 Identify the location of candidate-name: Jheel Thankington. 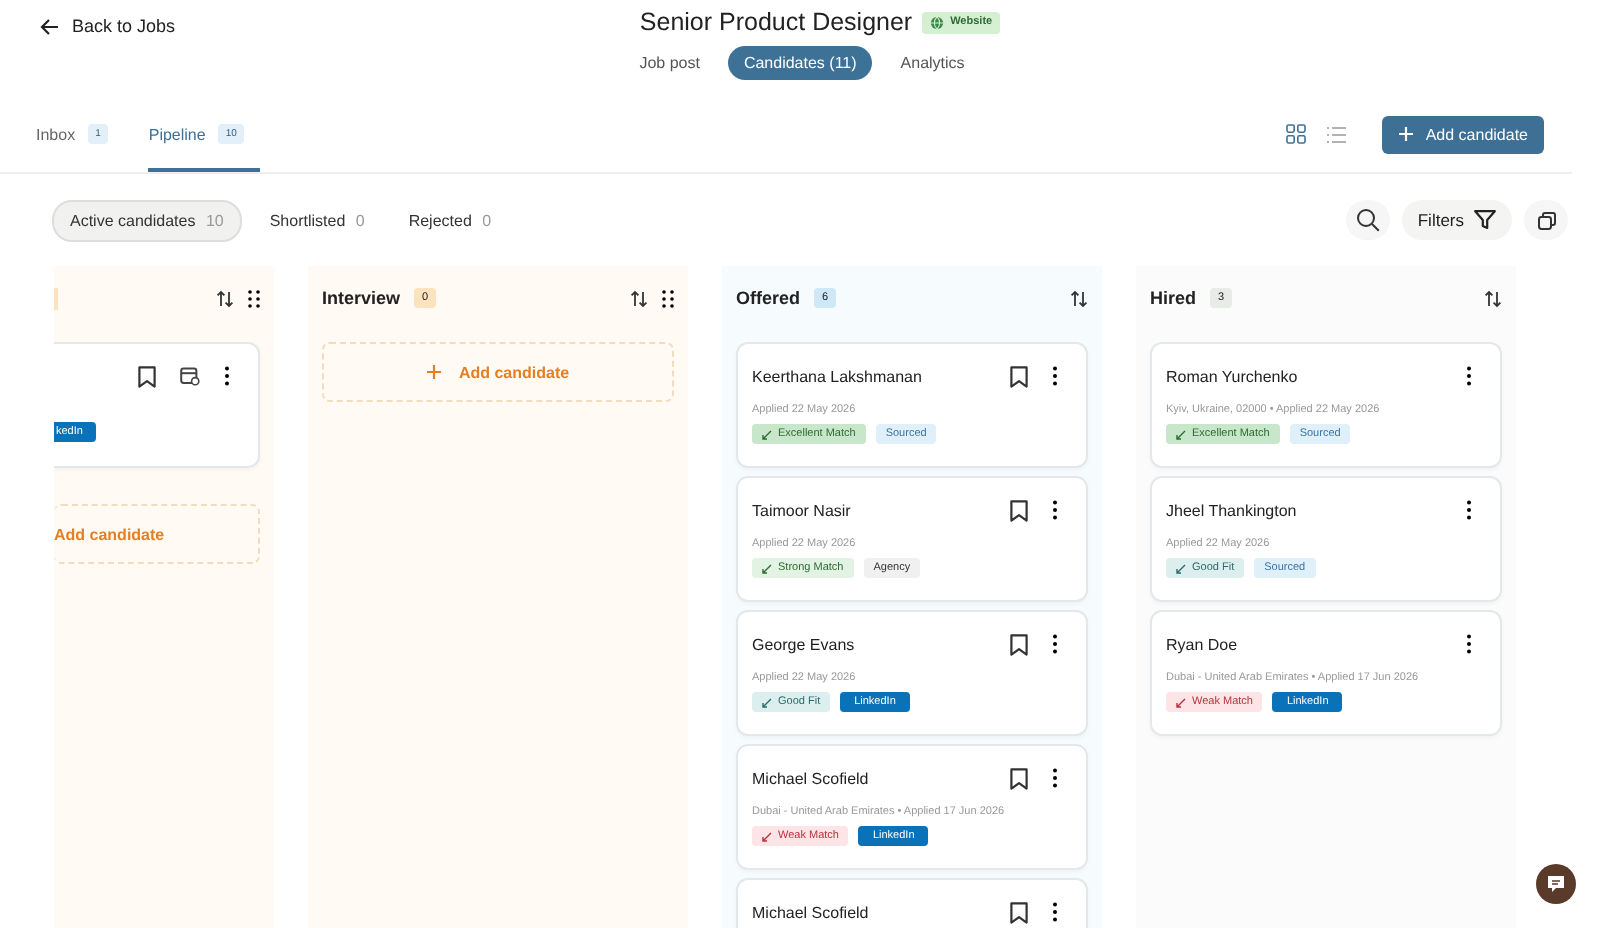
(1231, 510).